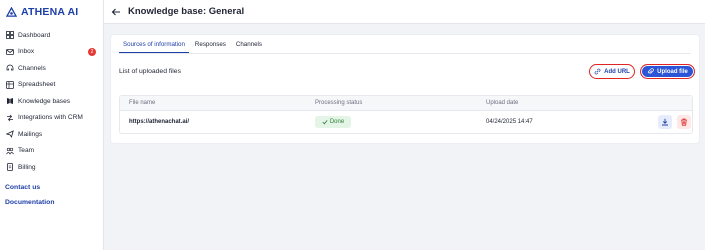 Image resolution: width=705 pixels, height=250 pixels. I want to click on add-url-label: Add URL, so click(617, 71).